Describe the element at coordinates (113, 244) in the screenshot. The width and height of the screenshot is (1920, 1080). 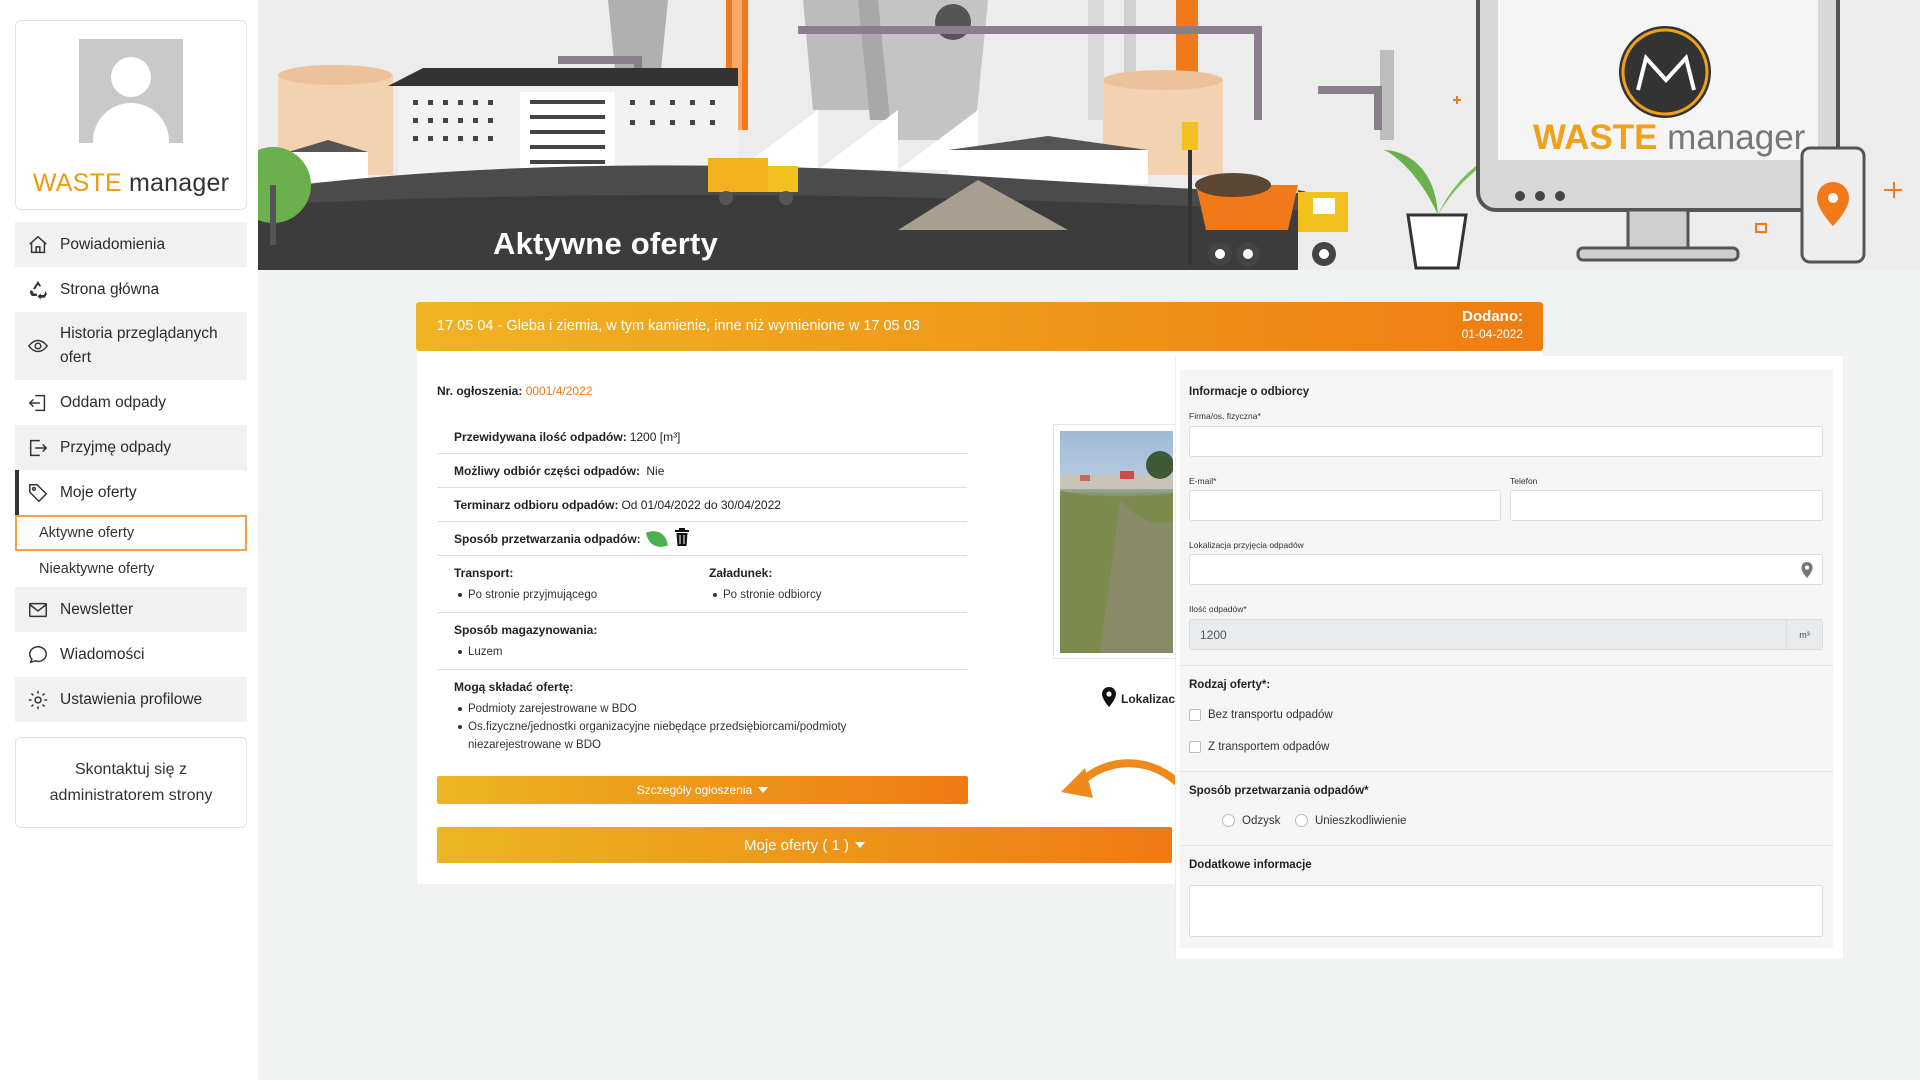
I see `sidebar-item-label: Powiadomienia` at that location.